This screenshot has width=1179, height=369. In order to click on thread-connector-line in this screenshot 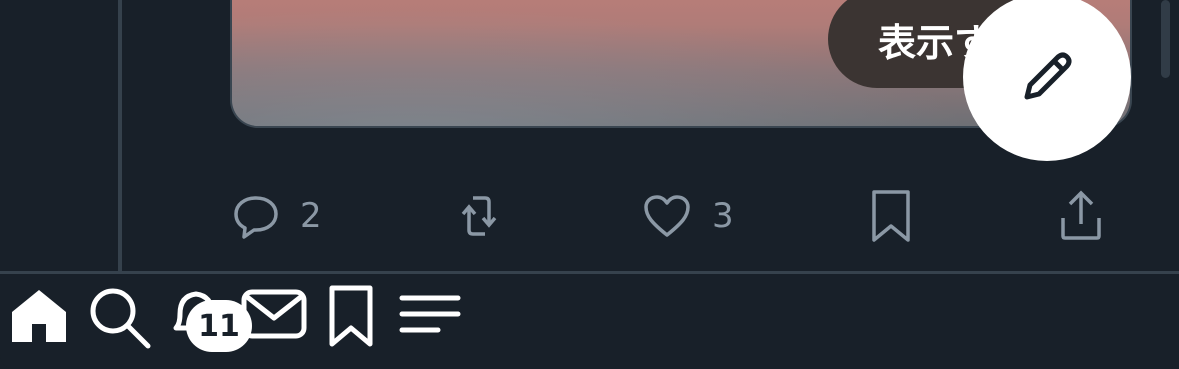, I will do `click(120, 135)`.